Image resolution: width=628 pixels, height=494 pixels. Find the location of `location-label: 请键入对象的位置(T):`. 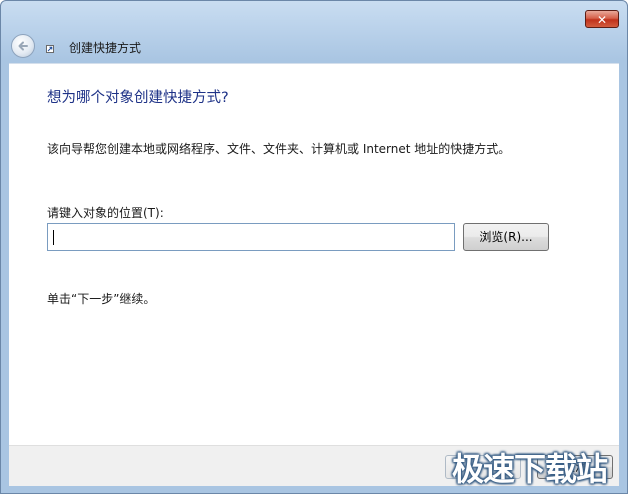

location-label: 请键入对象的位置(T): is located at coordinates (105, 213).